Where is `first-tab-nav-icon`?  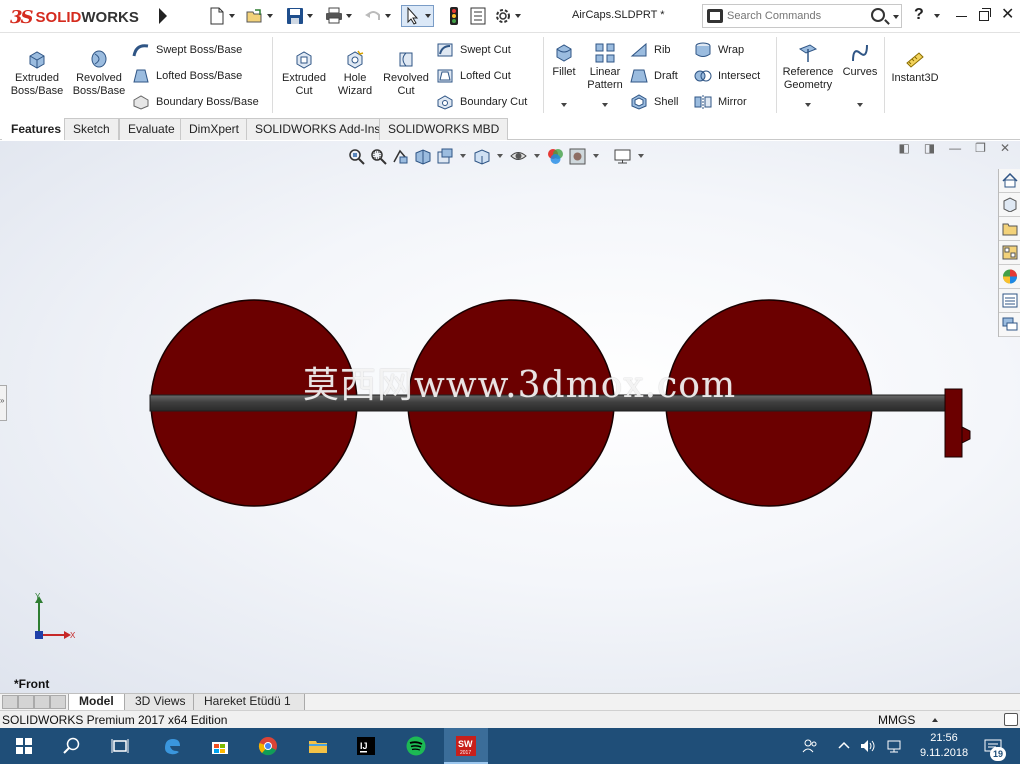
first-tab-nav-icon is located at coordinates (10, 702).